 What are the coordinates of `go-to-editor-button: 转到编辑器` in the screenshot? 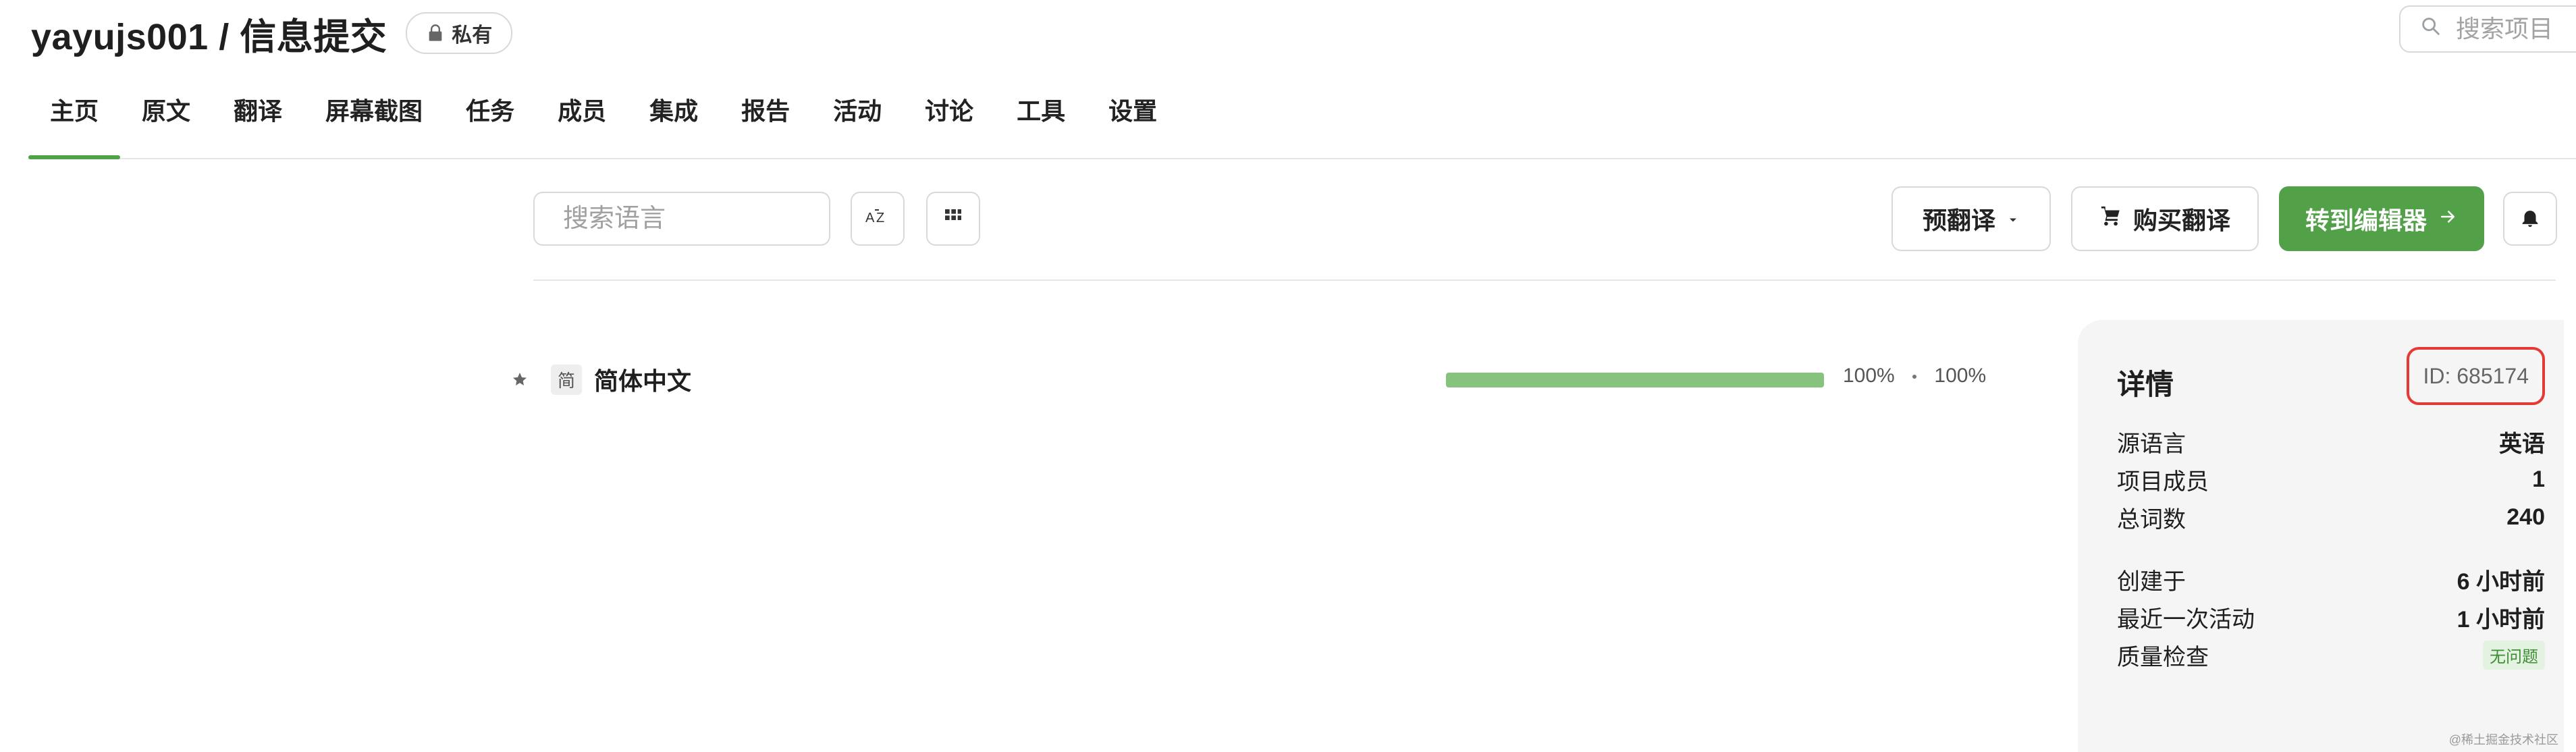 It's located at (2381, 219).